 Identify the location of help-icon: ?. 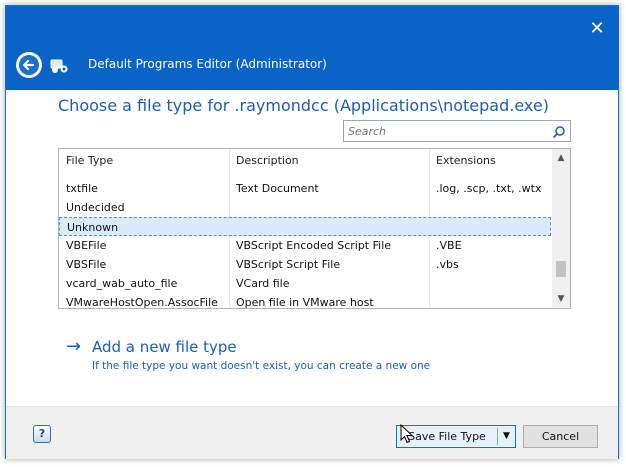
(42, 433).